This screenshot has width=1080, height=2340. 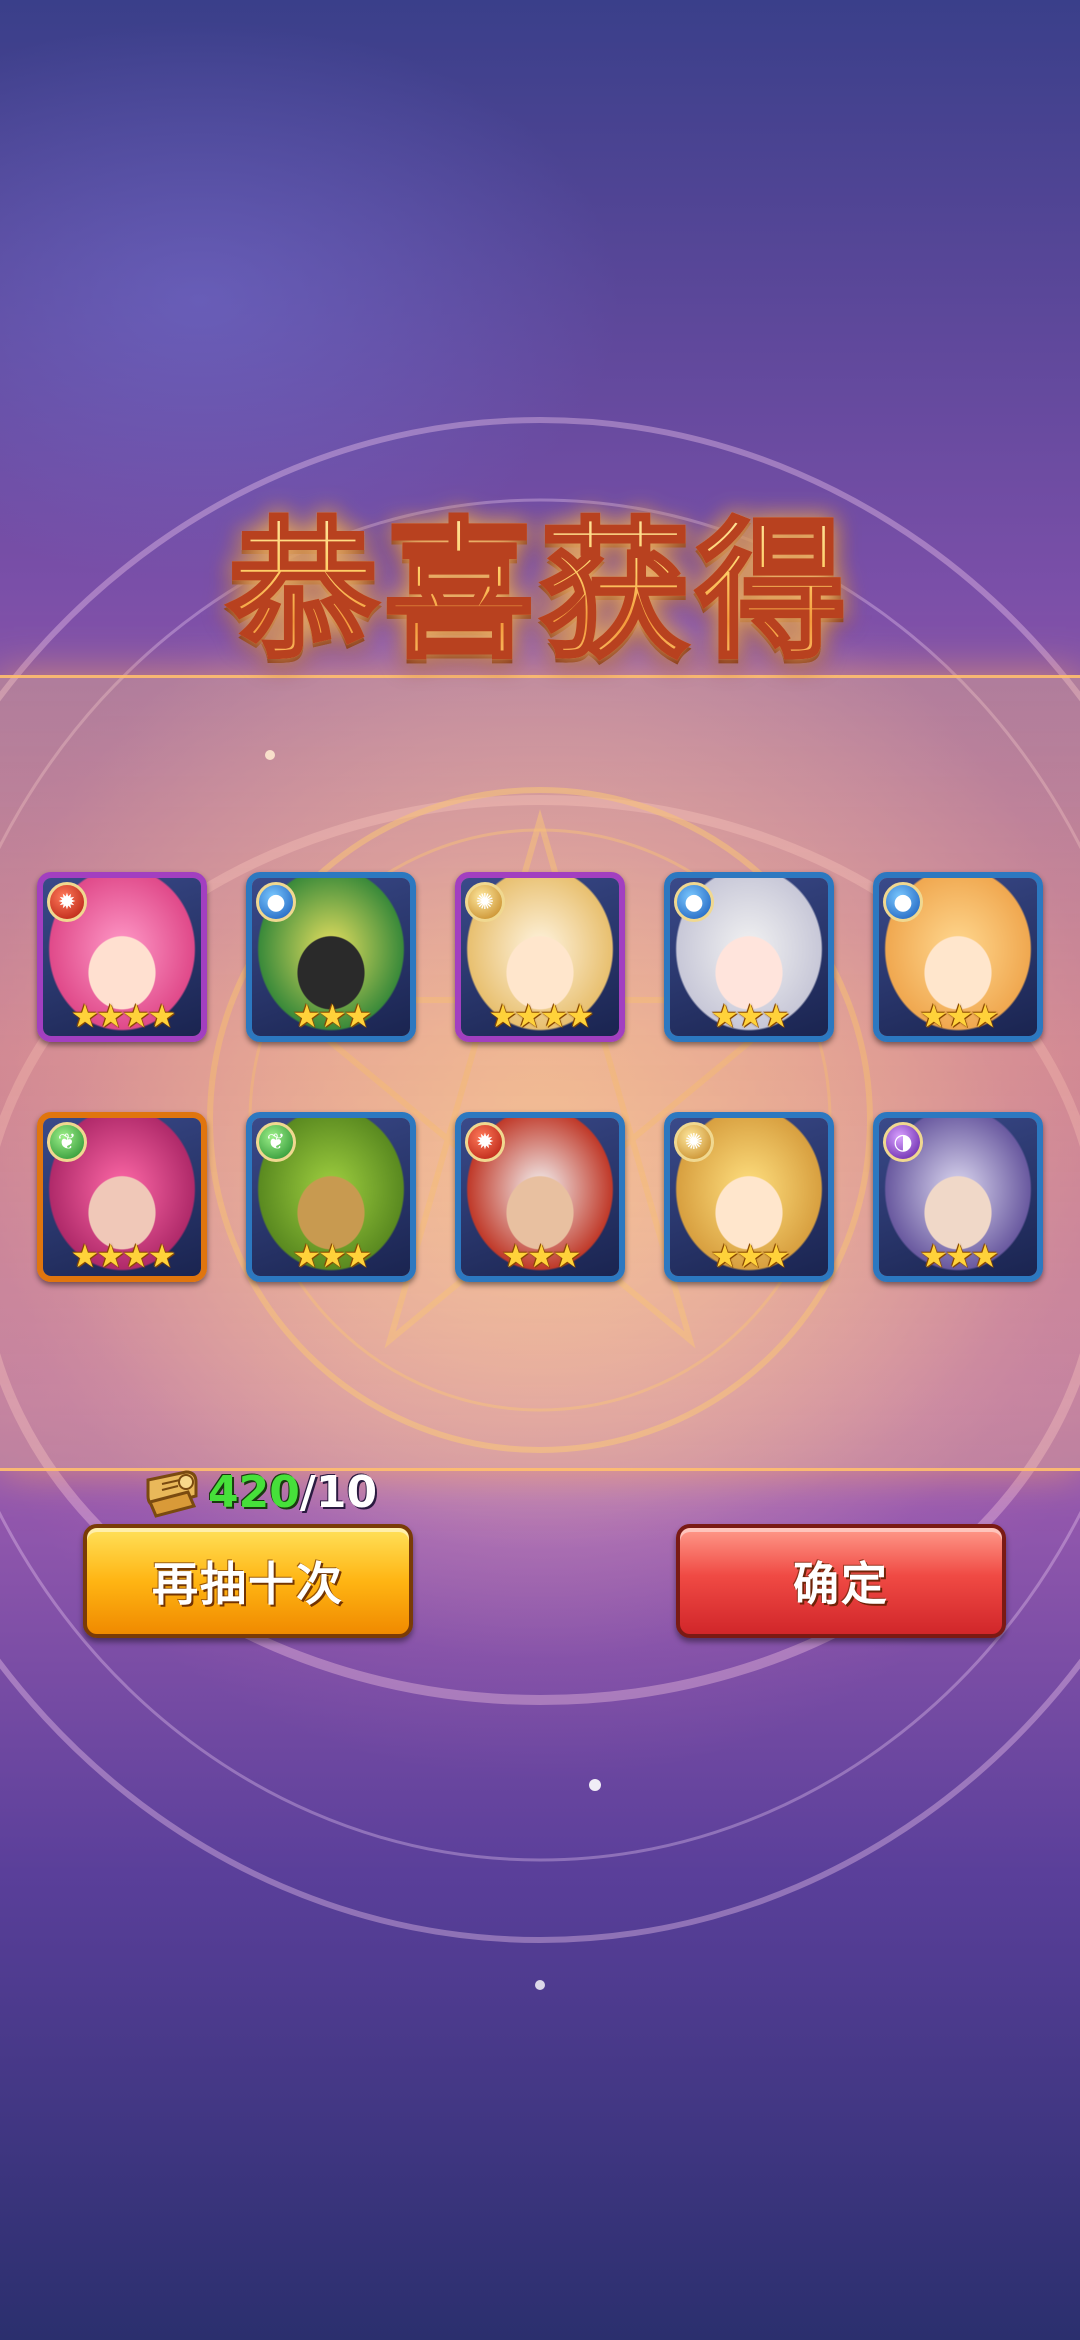 What do you see at coordinates (338, 1492) in the screenshot?
I see `draw-cost: /10` at bounding box center [338, 1492].